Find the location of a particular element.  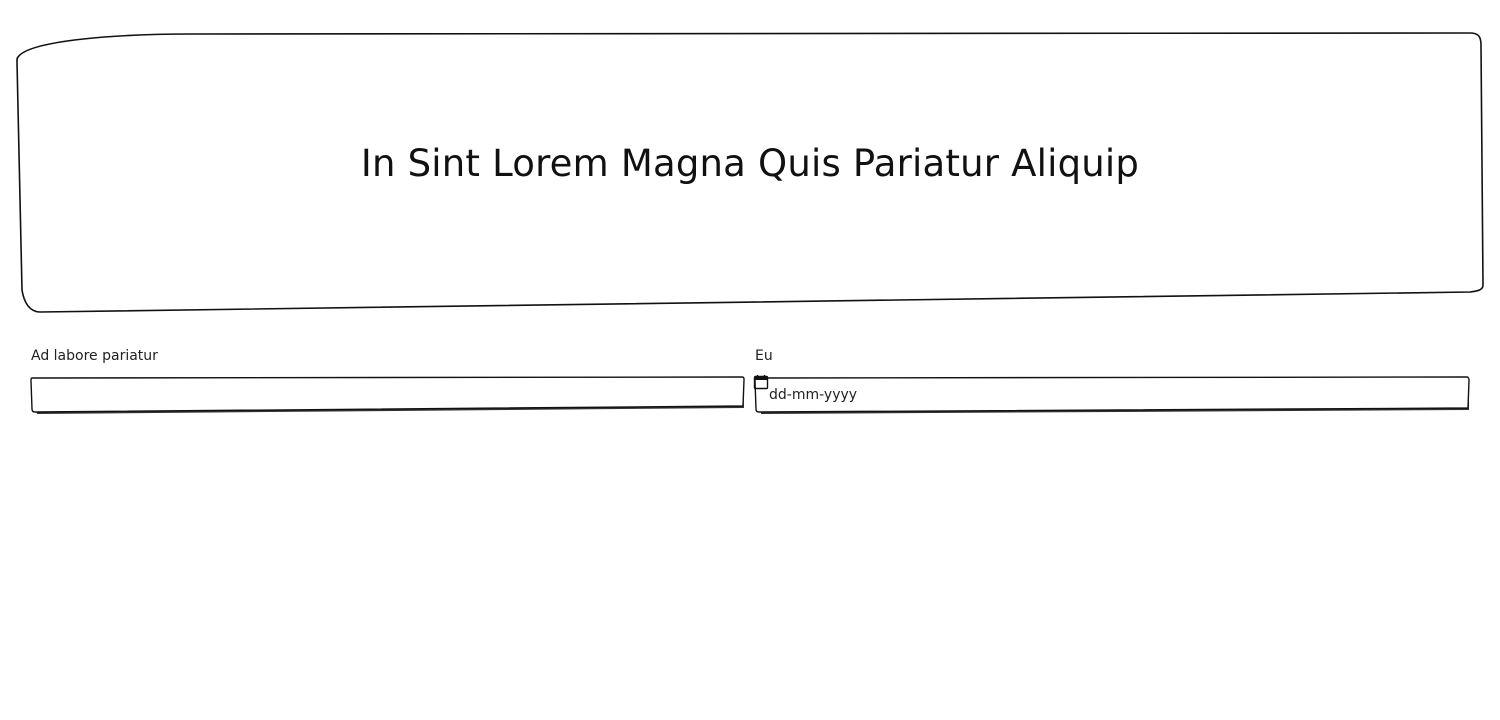

field-label-ad-labore-pariatur: Ad labore pariatur is located at coordinates (94, 356).